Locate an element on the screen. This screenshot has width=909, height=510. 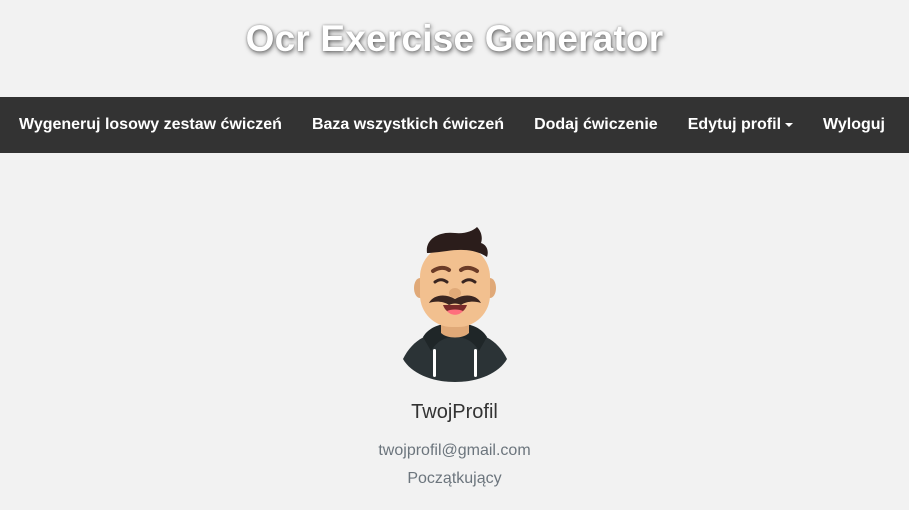
nav-generate-random-set: Wygeneruj losowy zestaw ćwiczeń is located at coordinates (150, 125).